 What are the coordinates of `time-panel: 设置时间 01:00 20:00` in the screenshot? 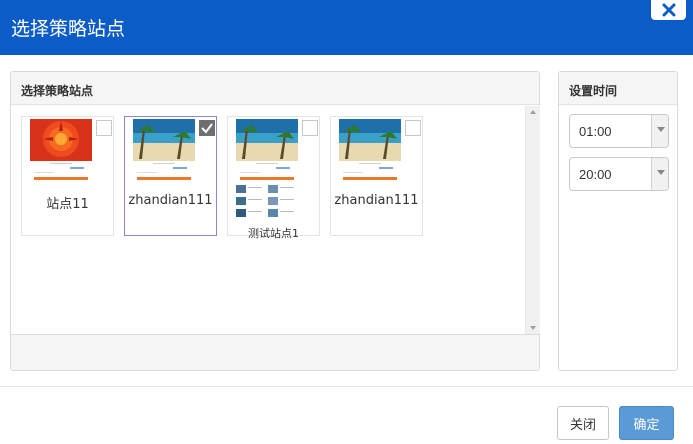 It's located at (618, 221).